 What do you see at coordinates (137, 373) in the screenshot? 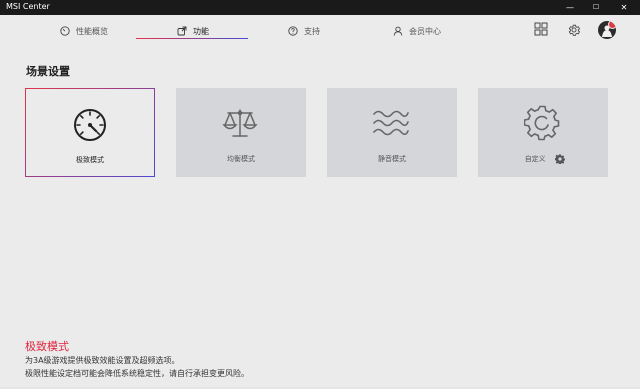
I see `description-warning: 极限性能设定档可能会降低系统稳定性，请自行承担变更风险。` at bounding box center [137, 373].